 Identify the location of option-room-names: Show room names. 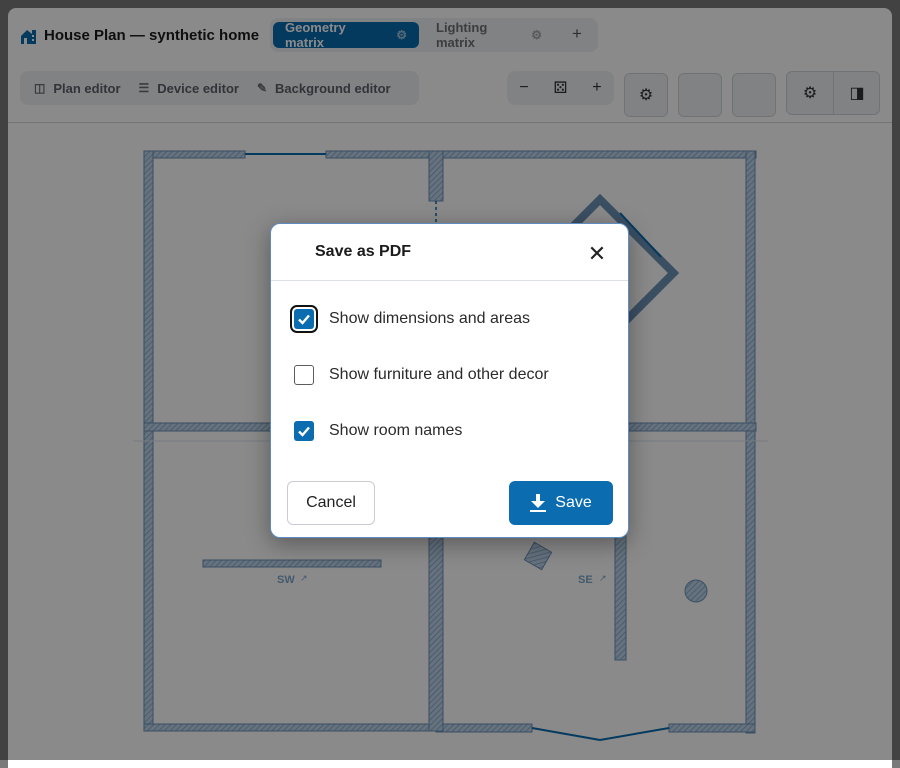
(378, 431).